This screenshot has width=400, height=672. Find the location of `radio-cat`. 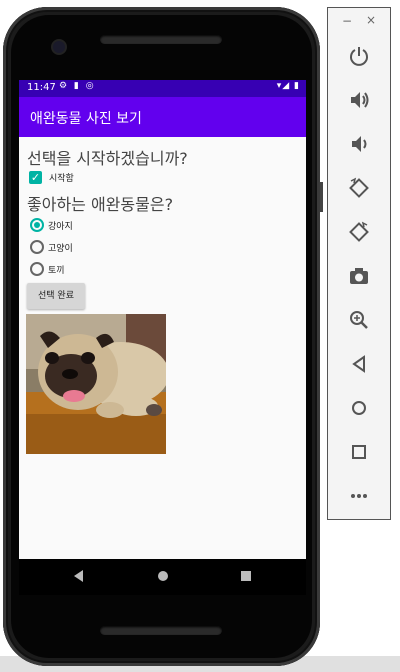

radio-cat is located at coordinates (37, 247).